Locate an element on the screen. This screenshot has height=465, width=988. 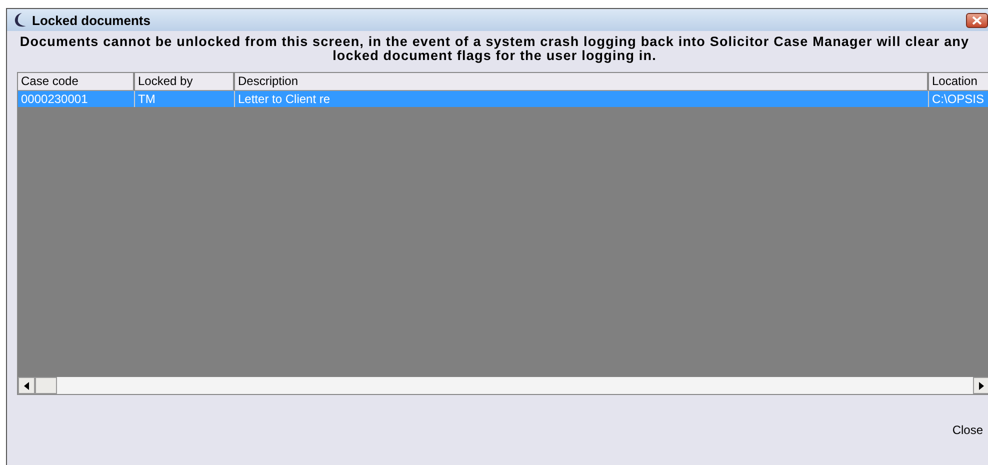
column-header: Locked by is located at coordinates (185, 82).